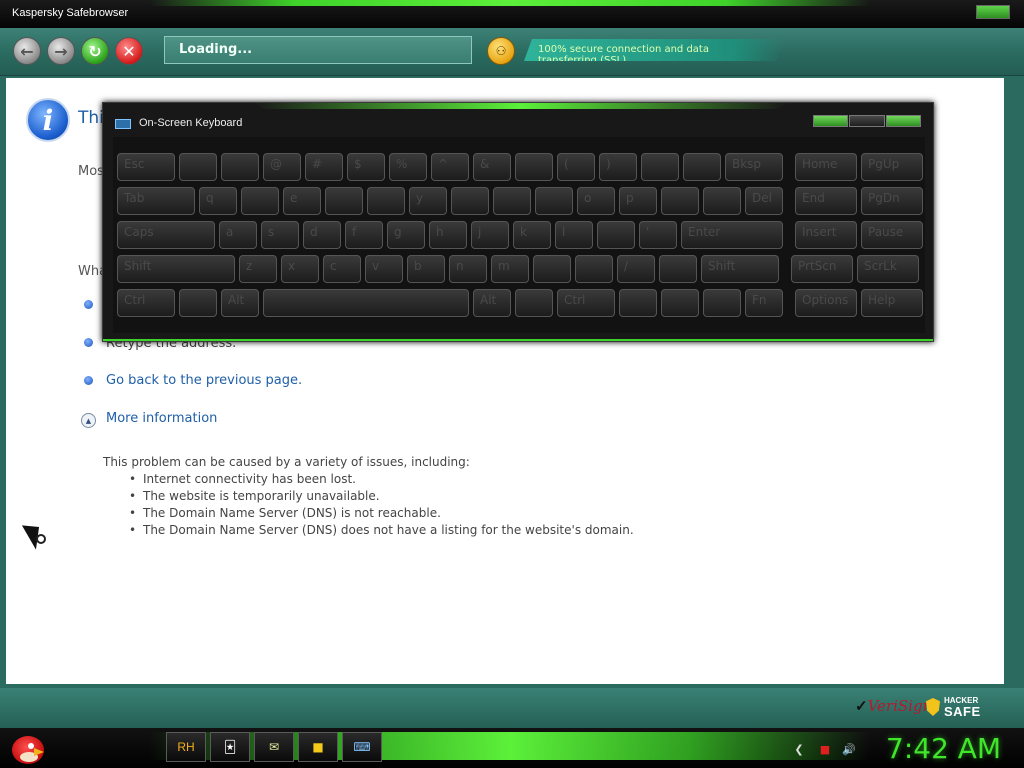  What do you see at coordinates (406, 235) in the screenshot?
I see `key-2-5: g` at bounding box center [406, 235].